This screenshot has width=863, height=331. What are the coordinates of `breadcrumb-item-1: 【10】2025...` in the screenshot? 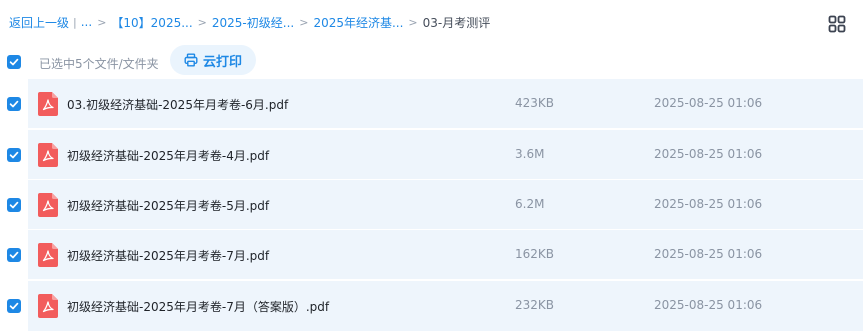 It's located at (151, 22).